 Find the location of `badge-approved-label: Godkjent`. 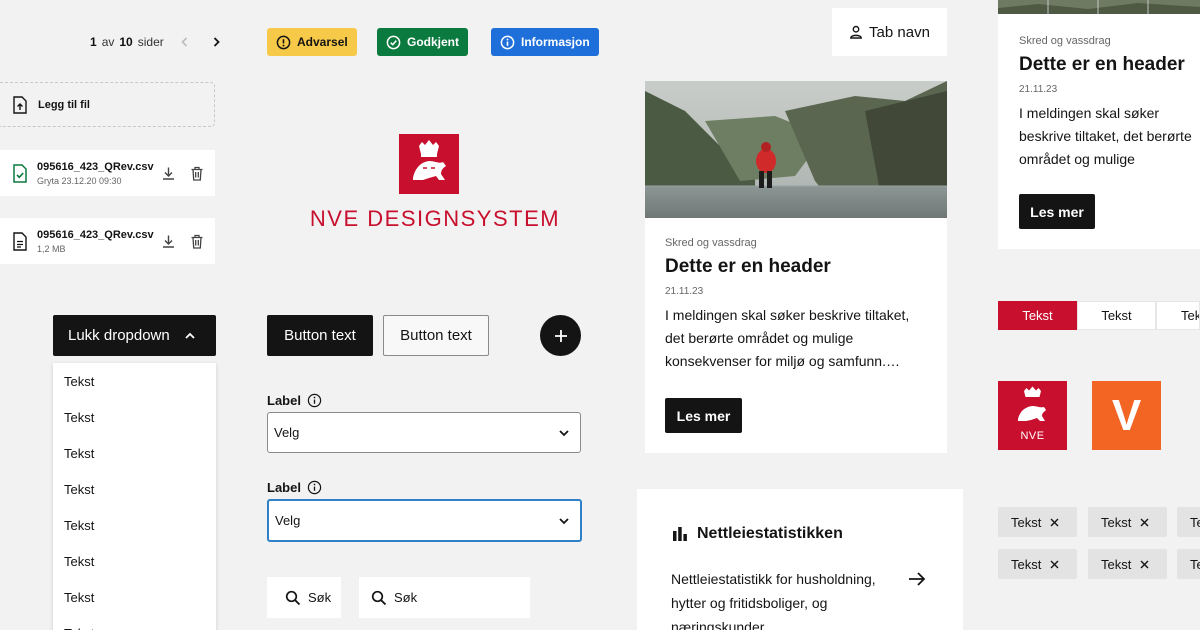

badge-approved-label: Godkjent is located at coordinates (433, 42).